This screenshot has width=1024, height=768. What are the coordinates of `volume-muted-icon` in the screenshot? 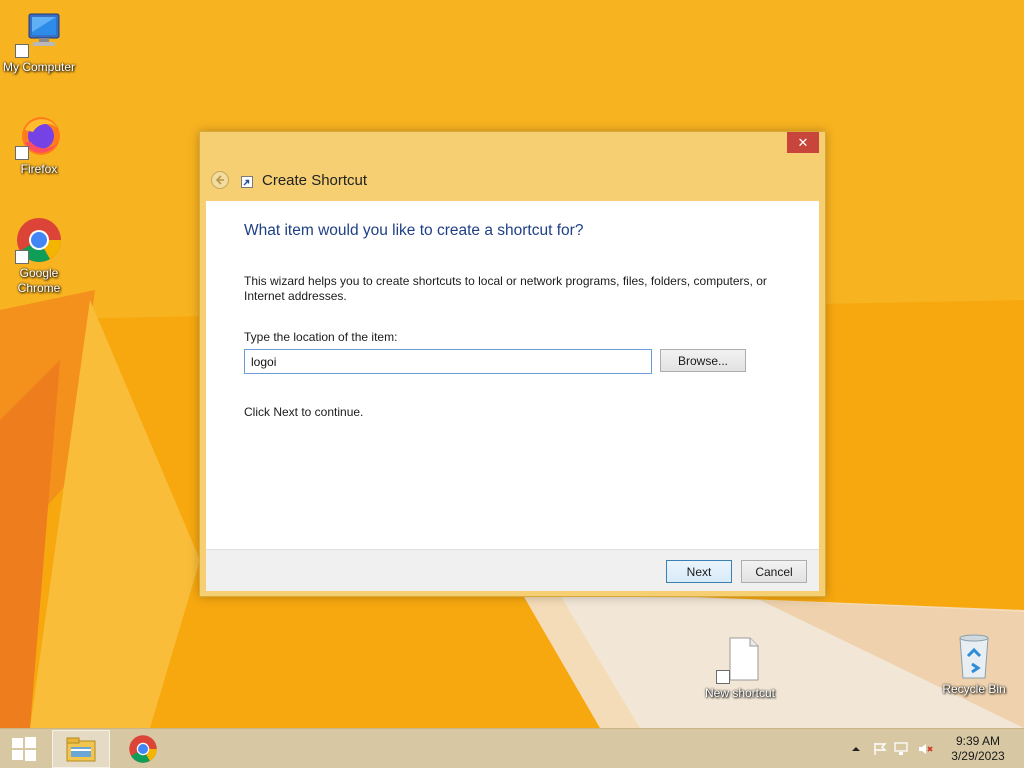 It's located at (926, 749).